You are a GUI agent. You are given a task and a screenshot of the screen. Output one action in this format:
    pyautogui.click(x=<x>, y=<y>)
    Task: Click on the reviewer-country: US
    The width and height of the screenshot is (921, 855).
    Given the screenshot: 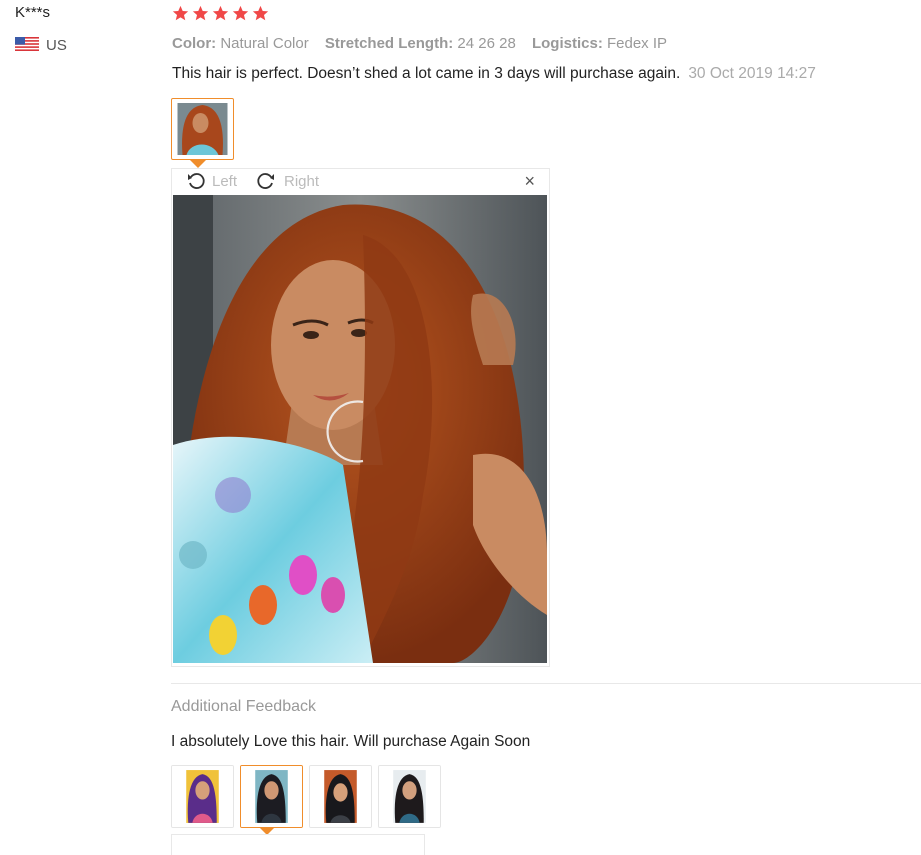 What is the action you would take?
    pyautogui.click(x=56, y=45)
    